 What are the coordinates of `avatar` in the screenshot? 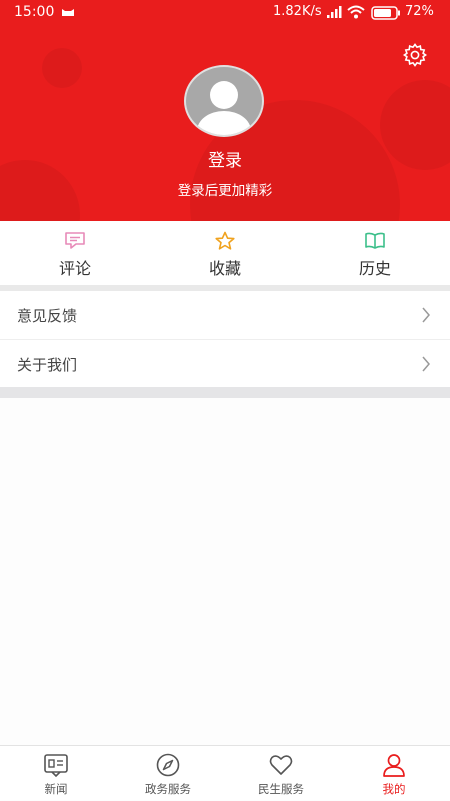 It's located at (224, 101).